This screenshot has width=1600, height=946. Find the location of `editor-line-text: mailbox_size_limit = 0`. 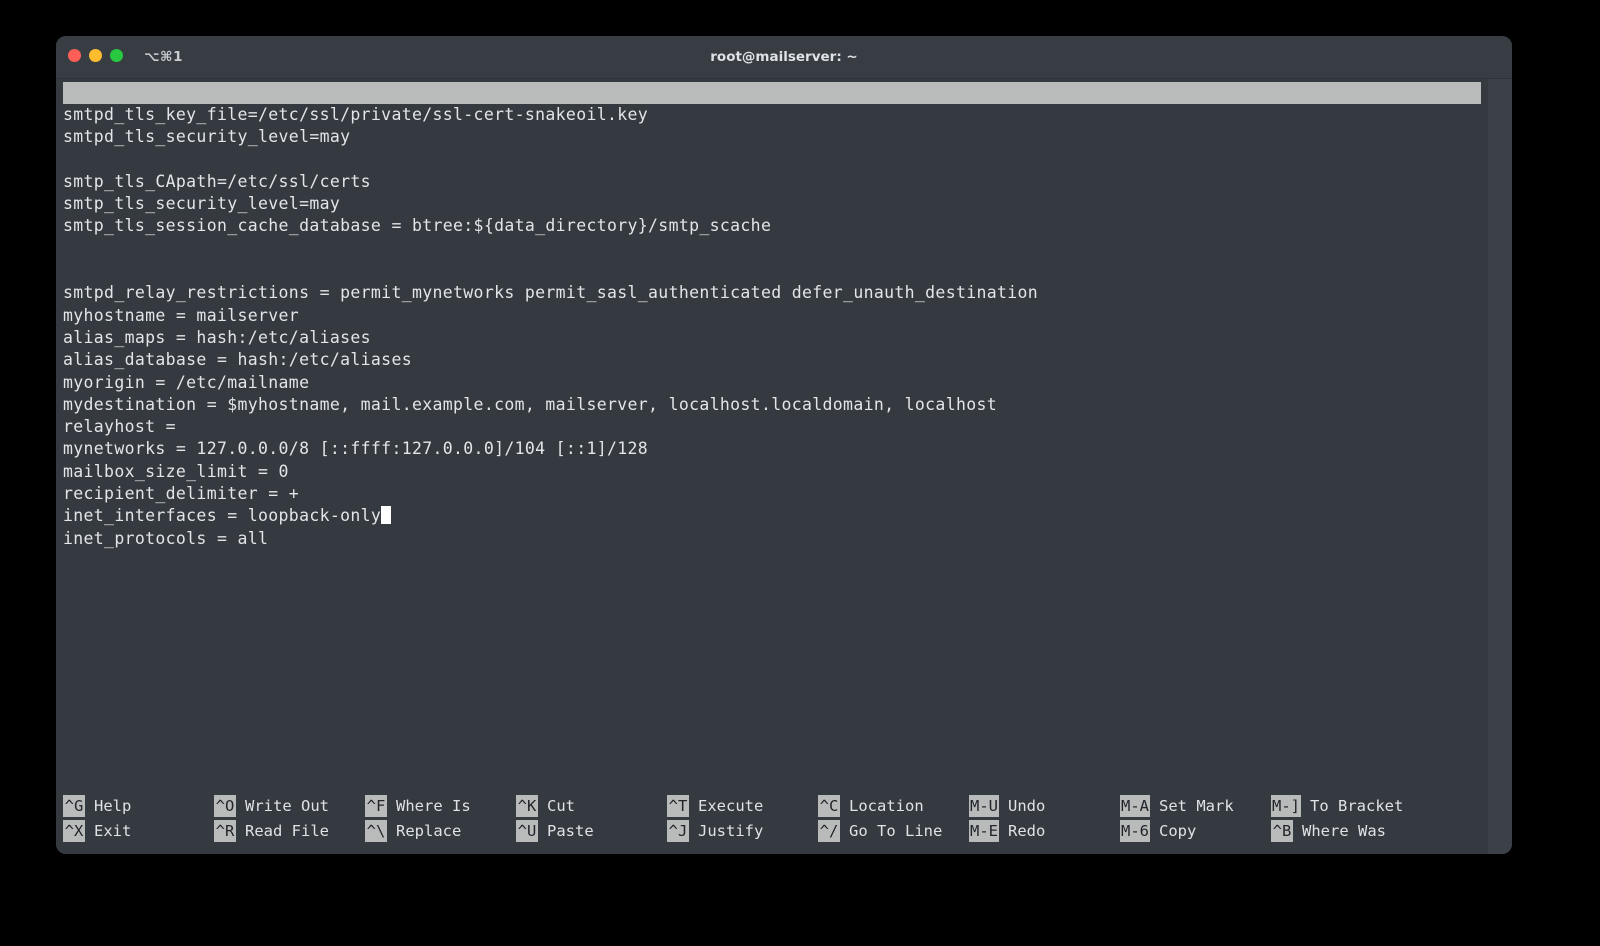

editor-line-text: mailbox_size_limit = 0 is located at coordinates (176, 471).